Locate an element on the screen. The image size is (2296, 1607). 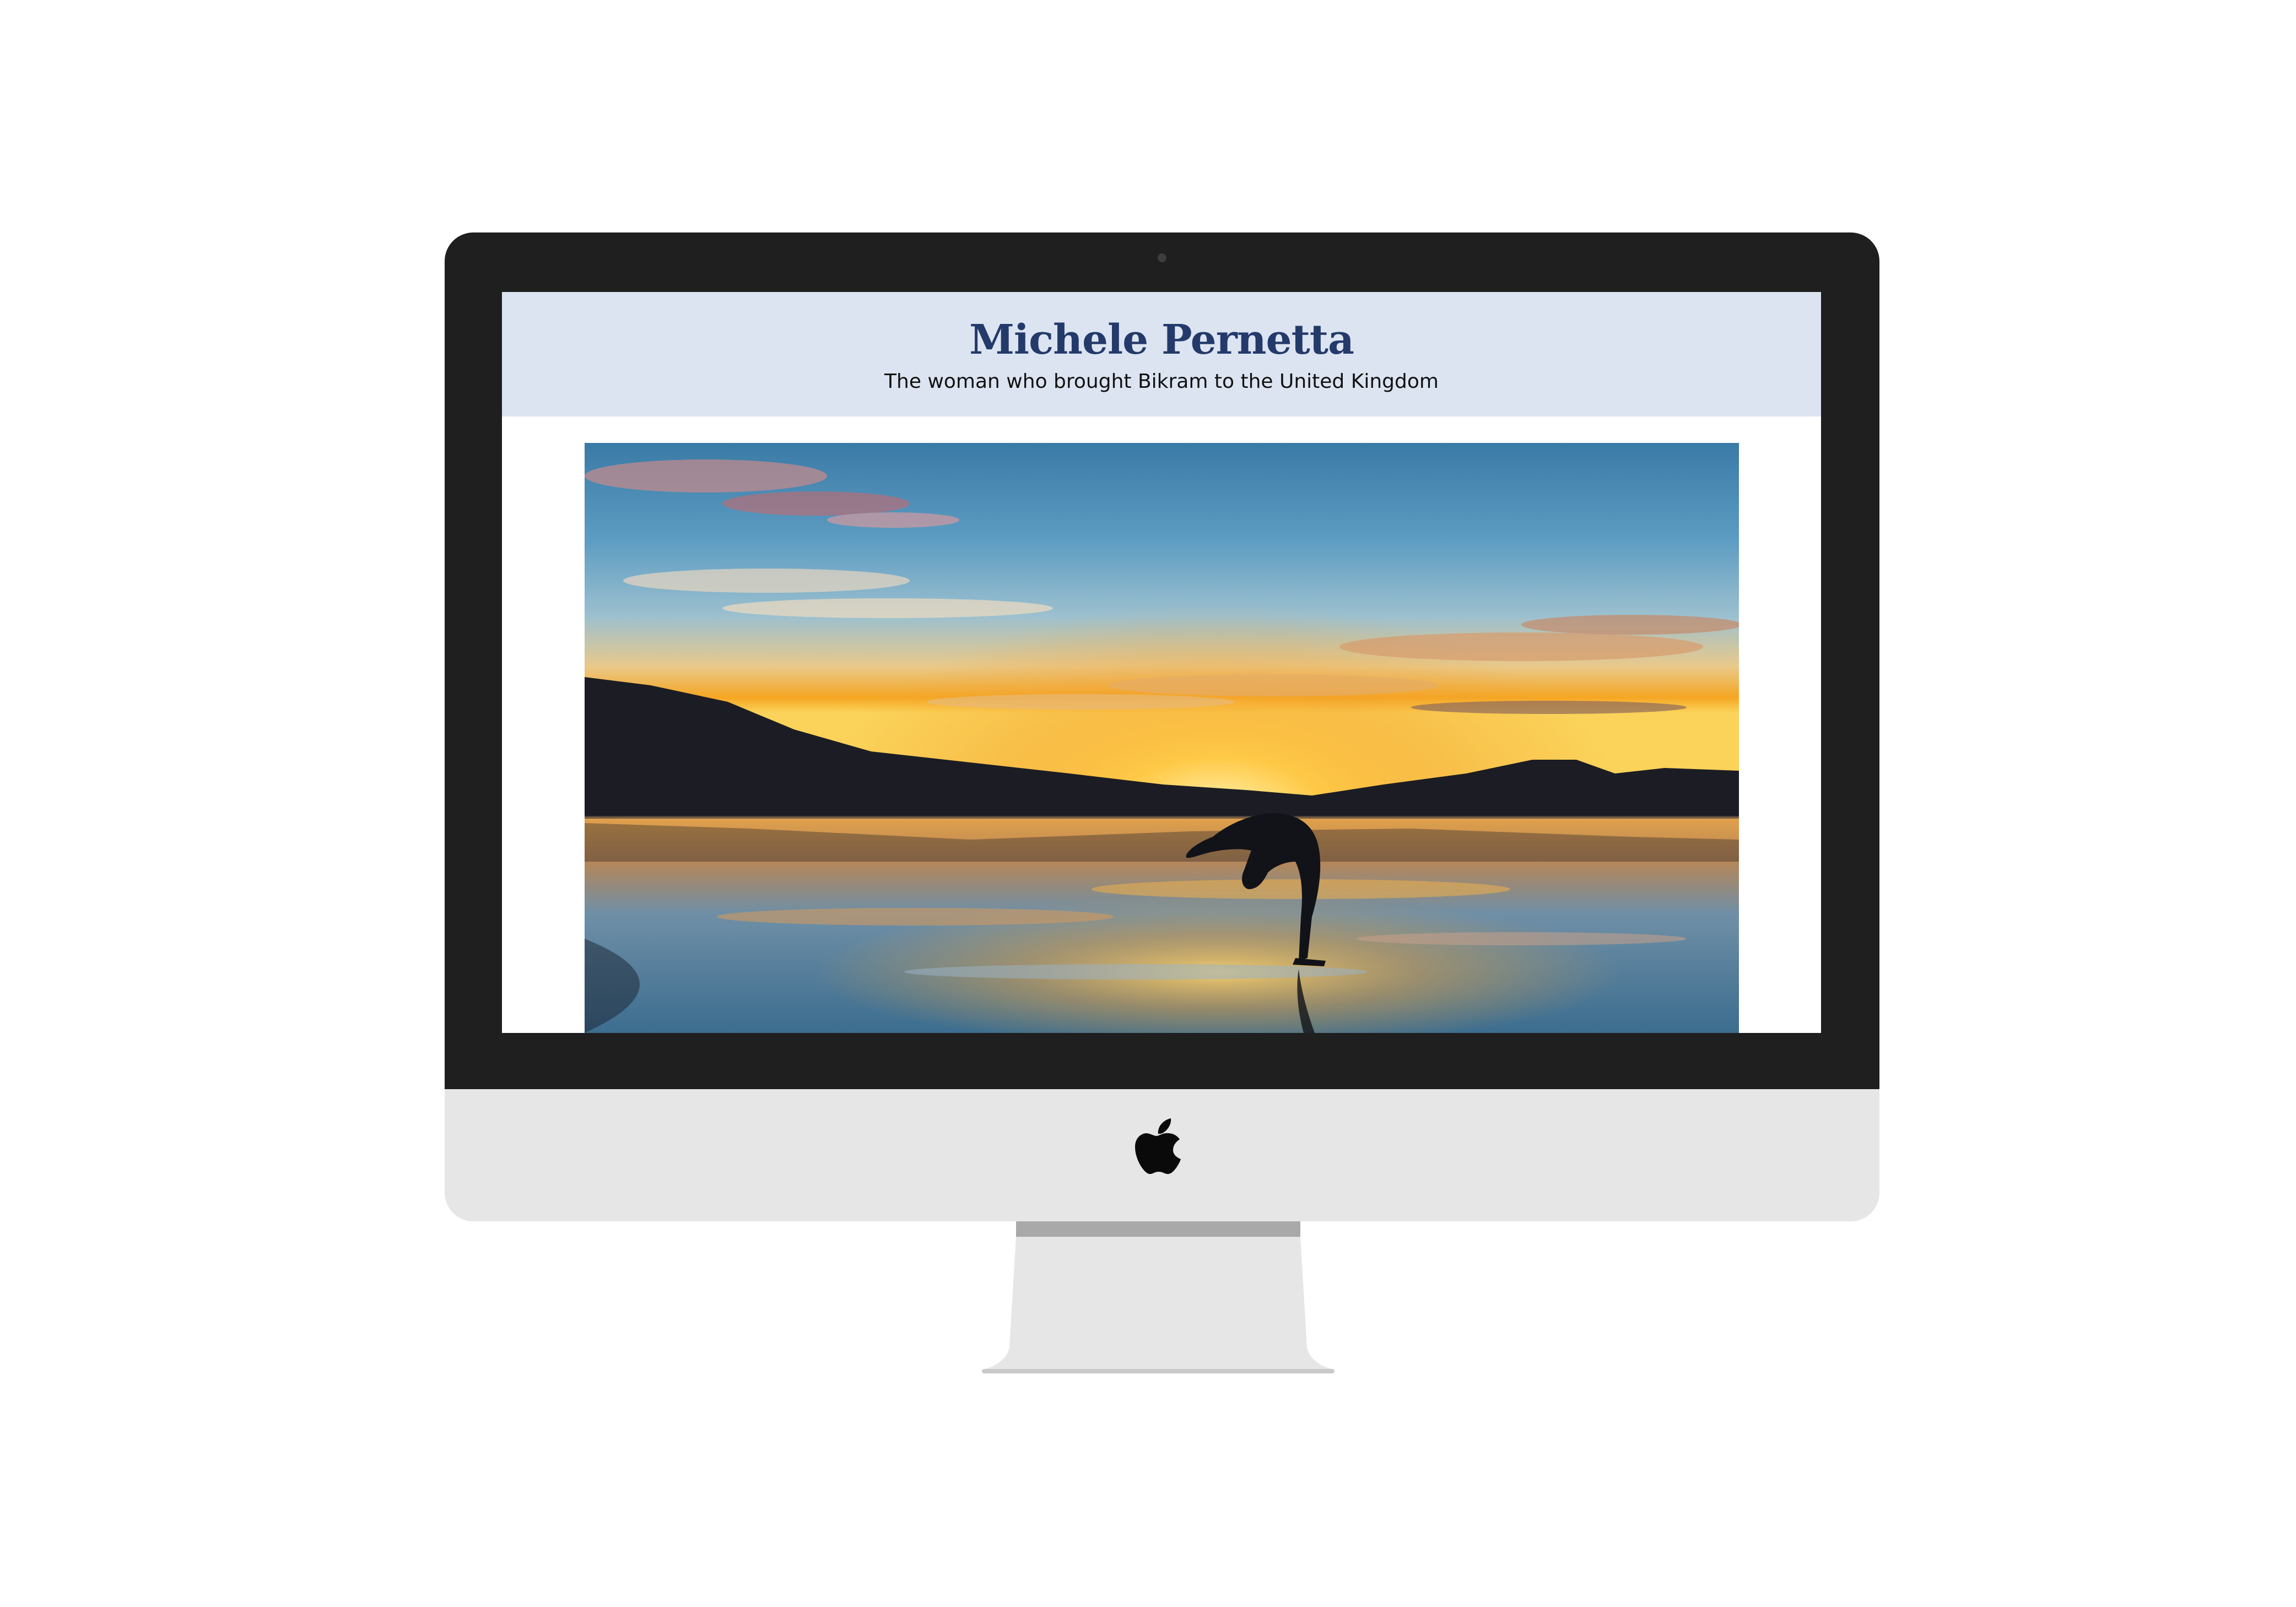
monitor-chin is located at coordinates (1162, 1155).